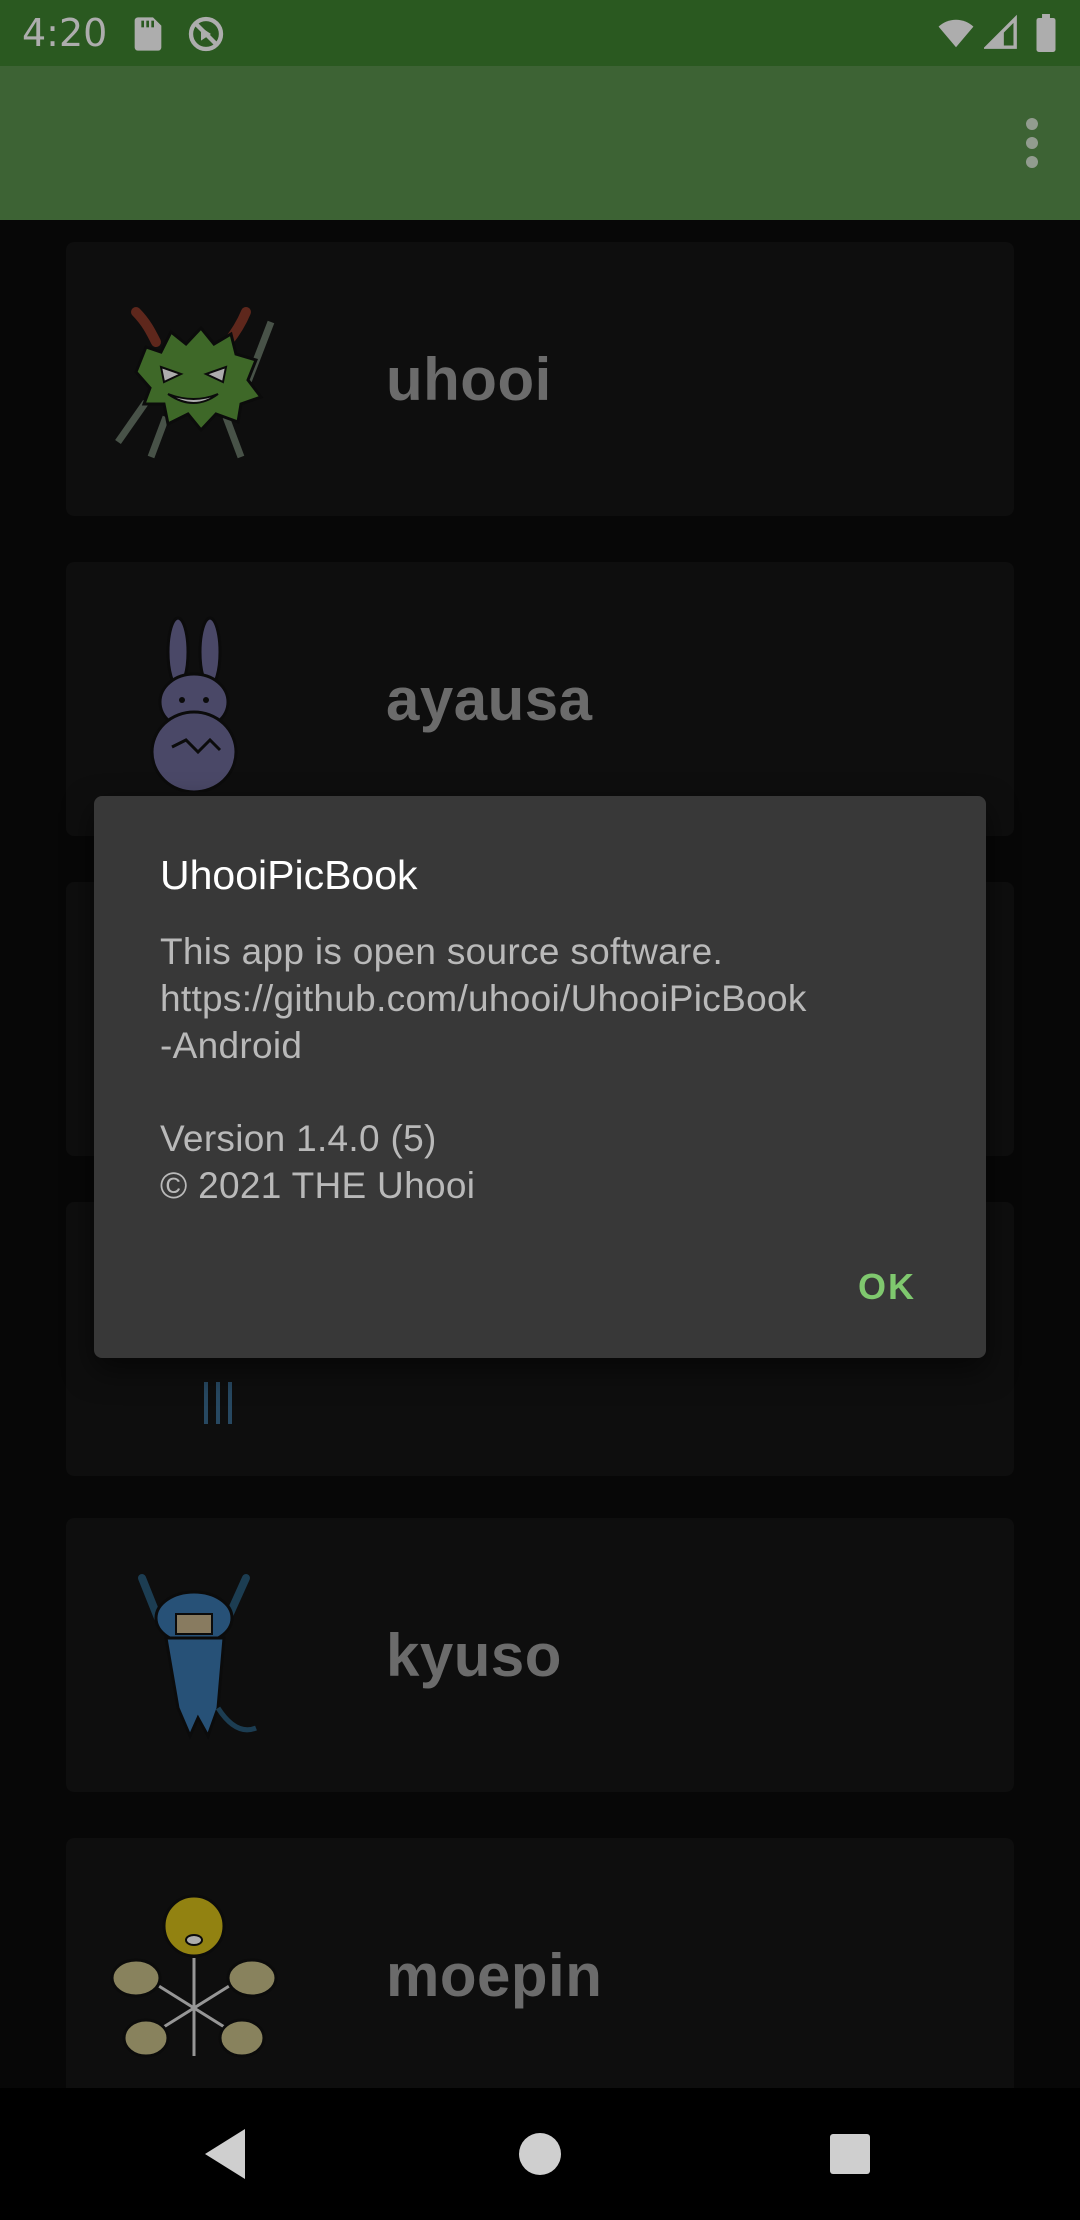  I want to click on ok-button: OK, so click(887, 1287).